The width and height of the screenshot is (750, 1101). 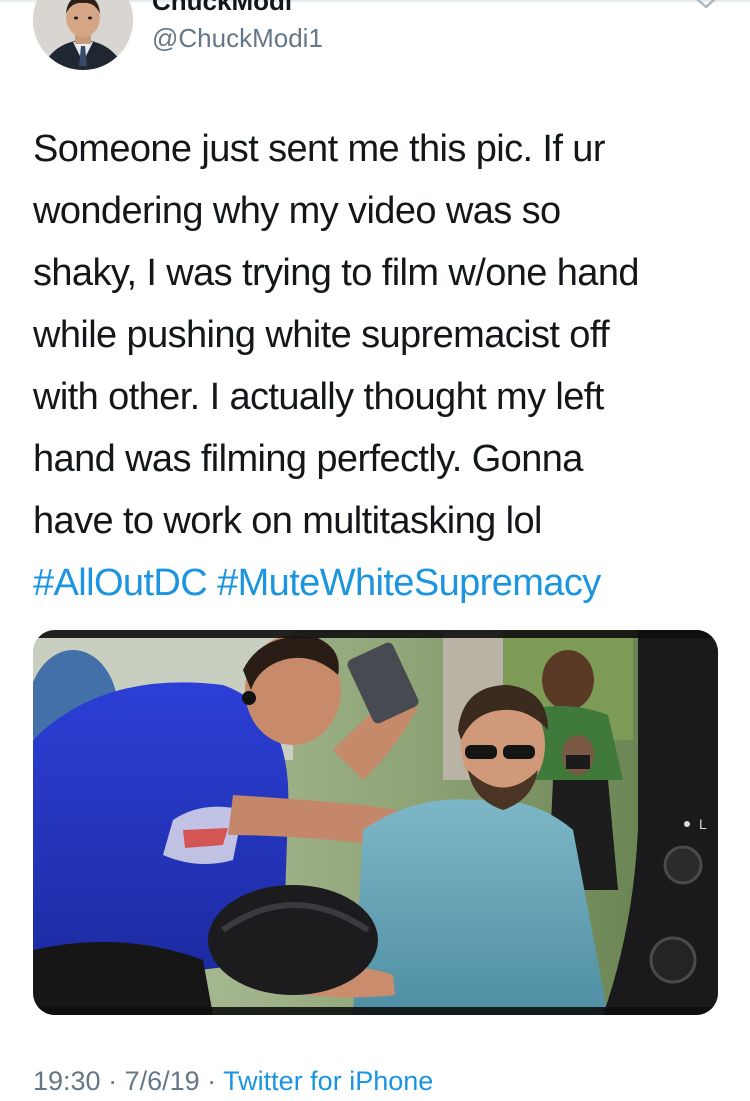 I want to click on user-handle: @ChuckModi1, so click(x=237, y=38).